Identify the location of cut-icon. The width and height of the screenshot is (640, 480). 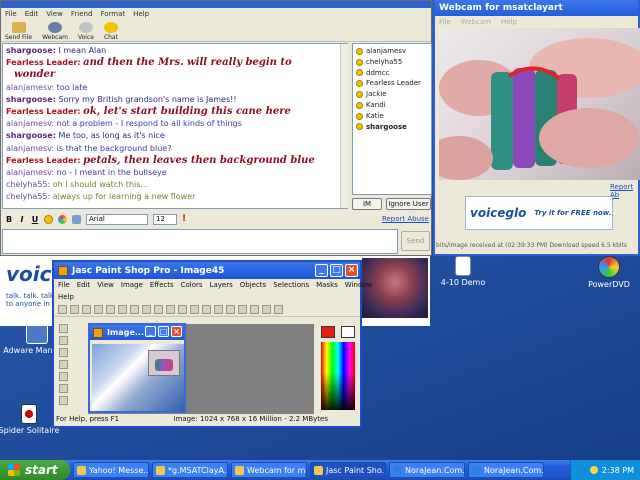
(110, 309).